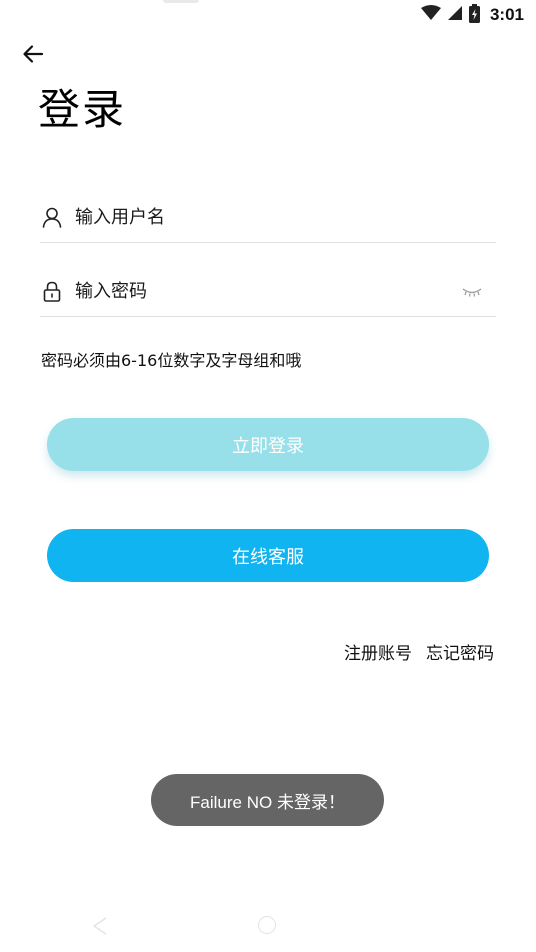 This screenshot has width=536, height=952. I want to click on password-hint: 密码必须由6-16位数字及字母组和哦, so click(171, 360).